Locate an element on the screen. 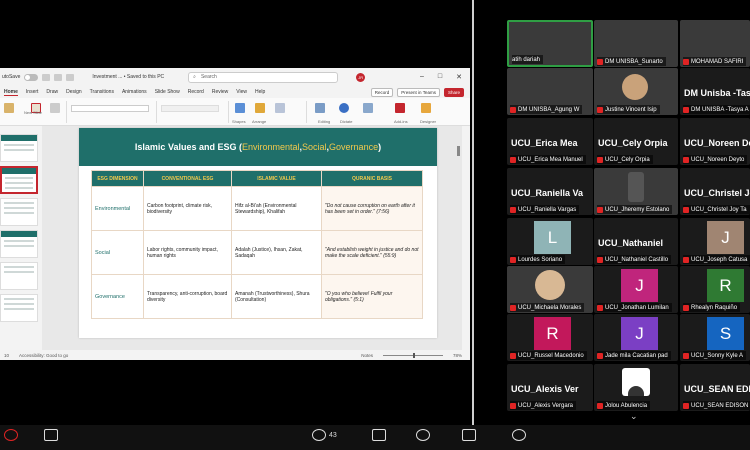 This screenshot has width=750, height=450. accessibility-status: Accessibility: Good to go is located at coordinates (43, 355).